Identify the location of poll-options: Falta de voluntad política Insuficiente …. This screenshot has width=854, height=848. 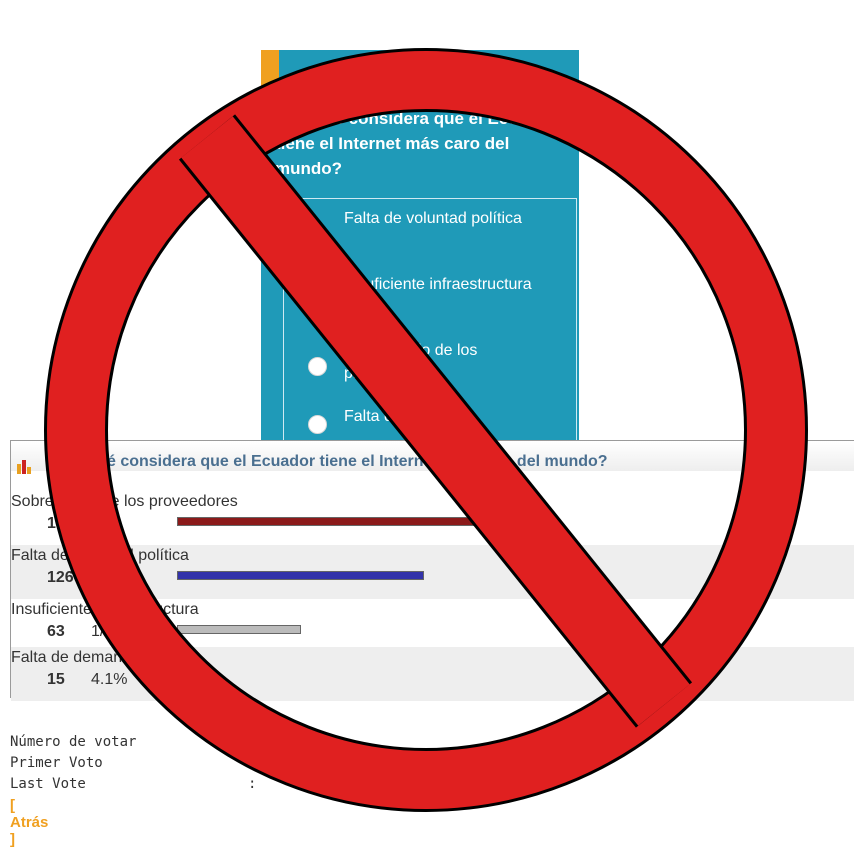
(430, 320).